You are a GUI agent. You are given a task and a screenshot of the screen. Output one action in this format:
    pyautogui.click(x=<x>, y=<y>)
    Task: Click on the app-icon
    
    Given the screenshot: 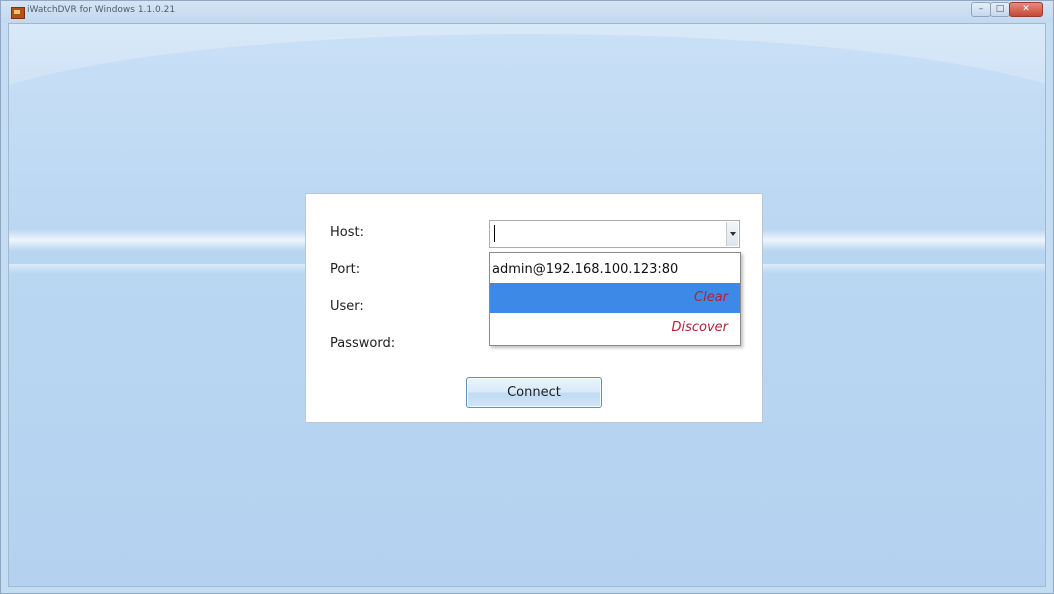 What is the action you would take?
    pyautogui.click(x=18, y=13)
    